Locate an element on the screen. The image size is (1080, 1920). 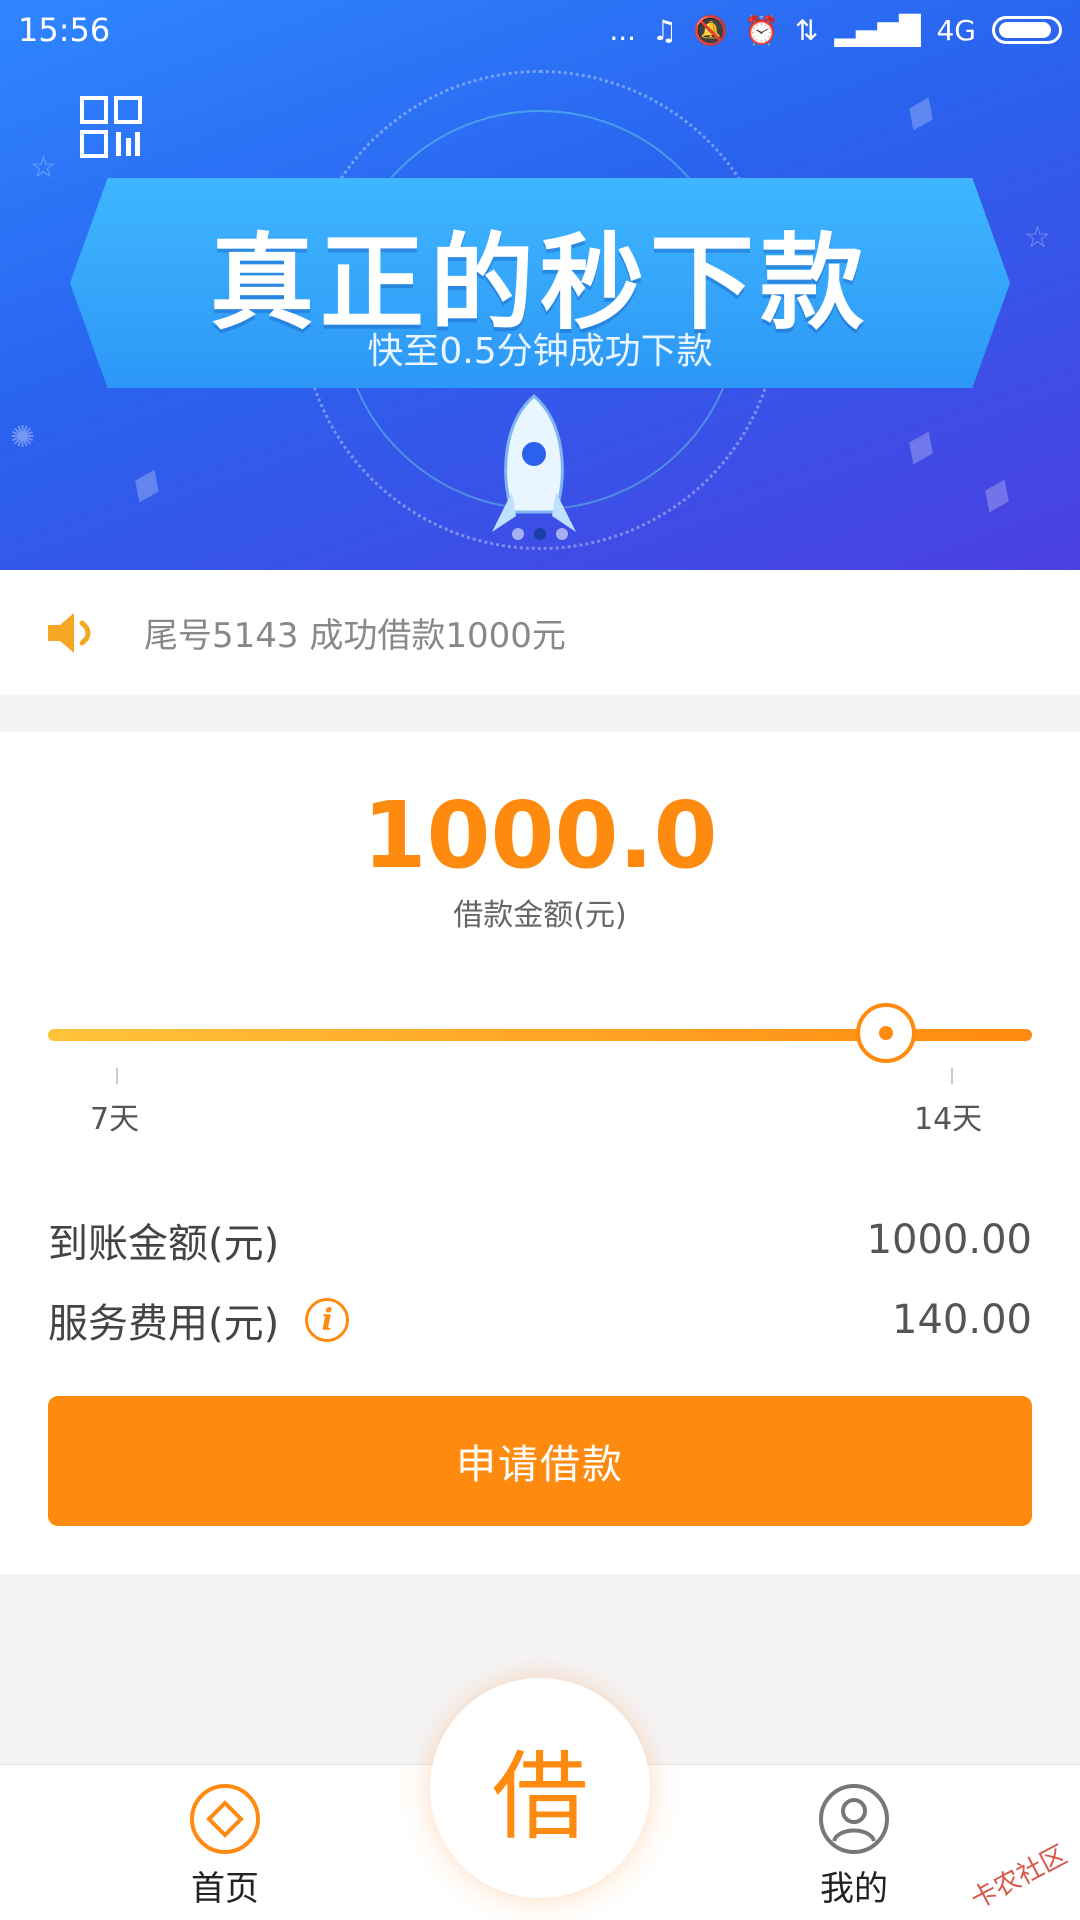
received-amount-label: 到账金额(元) is located at coordinates (164, 1244).